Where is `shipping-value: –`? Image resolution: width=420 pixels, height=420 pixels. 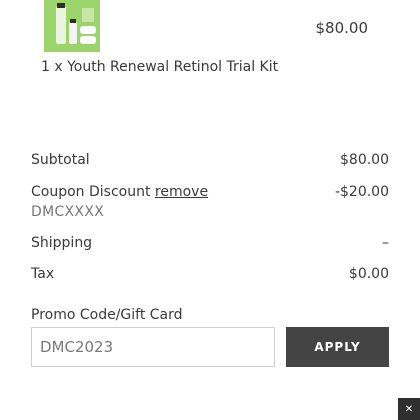
shipping-value: – is located at coordinates (385, 243).